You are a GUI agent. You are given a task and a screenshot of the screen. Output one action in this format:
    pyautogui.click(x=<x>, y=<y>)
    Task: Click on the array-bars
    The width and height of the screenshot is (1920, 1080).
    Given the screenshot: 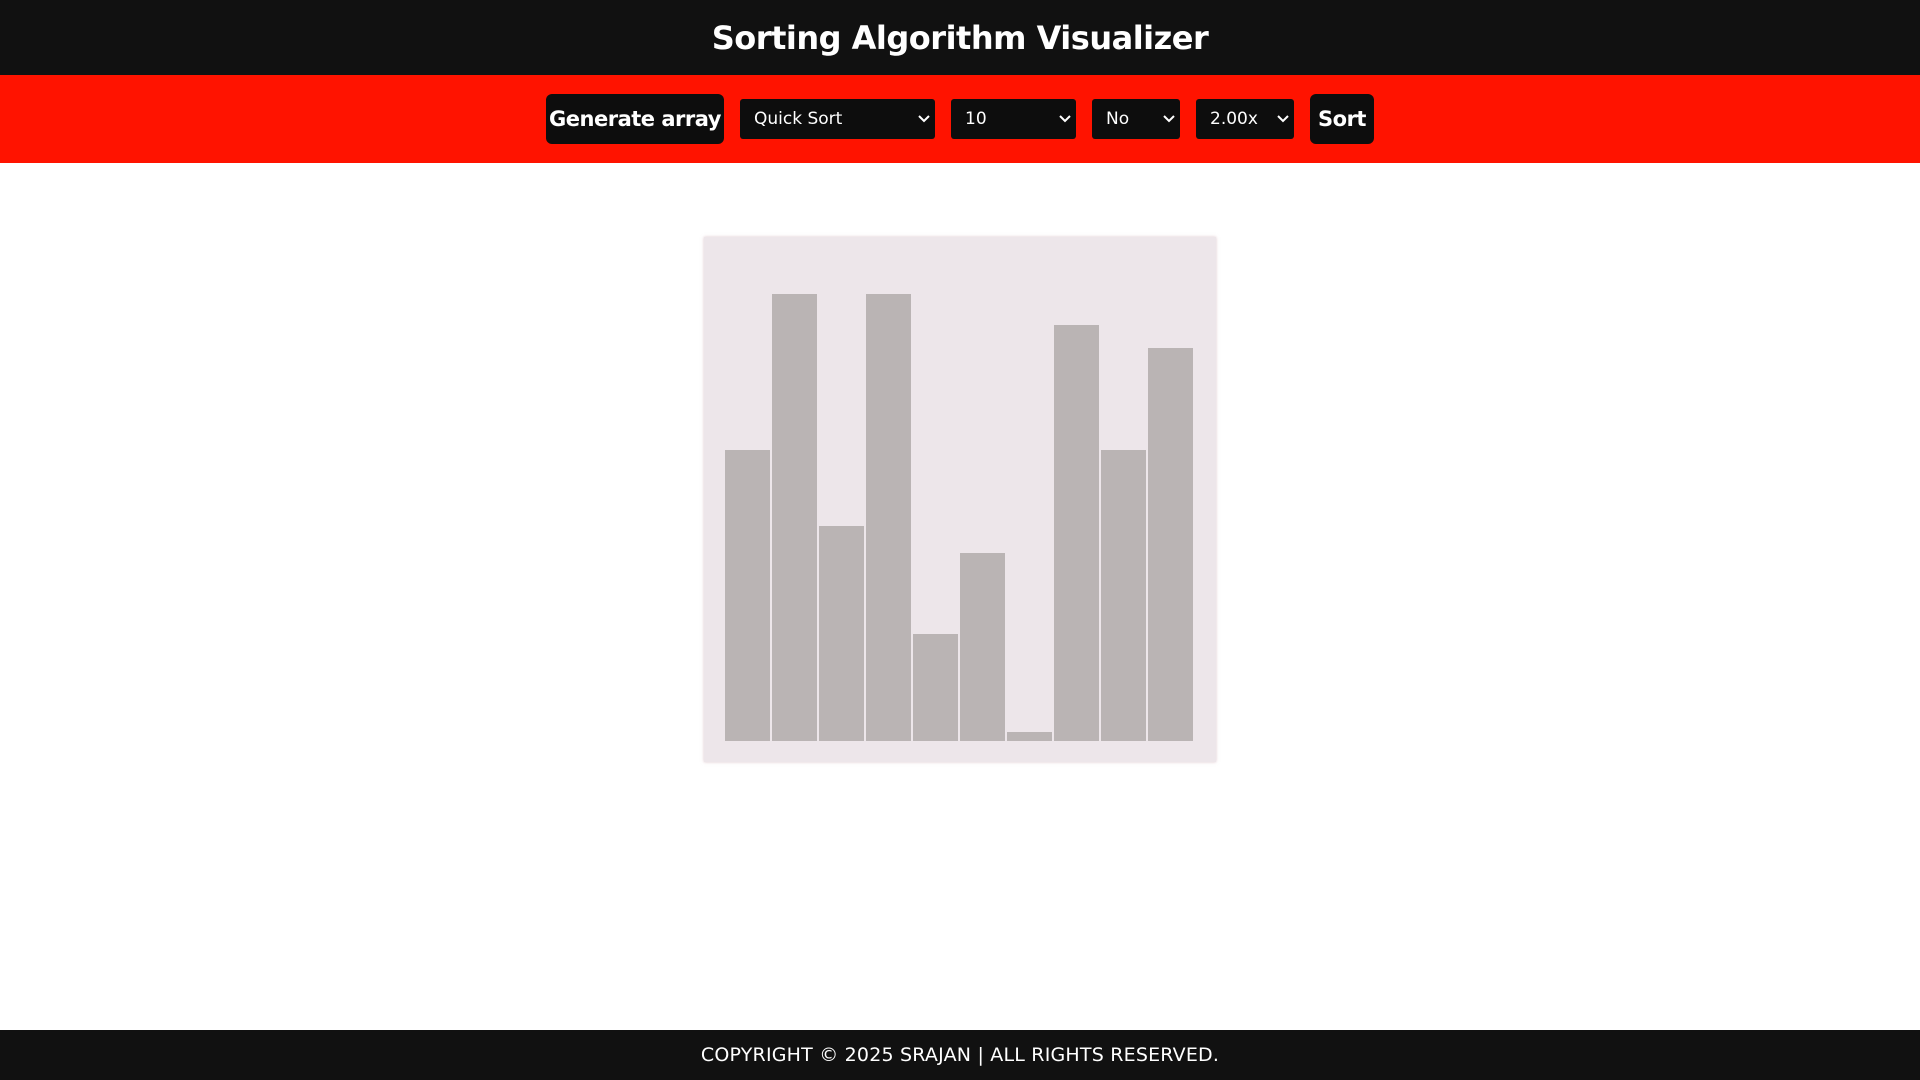 What is the action you would take?
    pyautogui.click(x=960, y=517)
    